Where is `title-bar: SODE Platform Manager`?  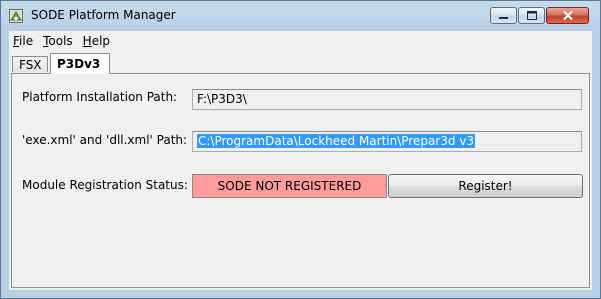
title-bar: SODE Platform Manager is located at coordinates (300, 16).